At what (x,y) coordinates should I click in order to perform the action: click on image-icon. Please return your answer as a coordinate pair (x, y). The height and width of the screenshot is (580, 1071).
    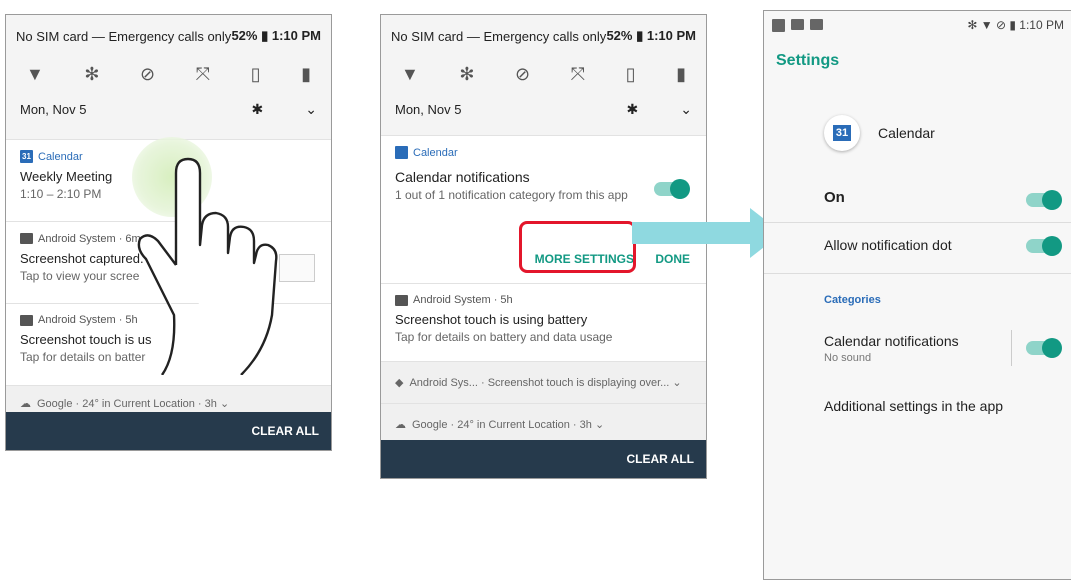
    Looking at the image, I should click on (26, 238).